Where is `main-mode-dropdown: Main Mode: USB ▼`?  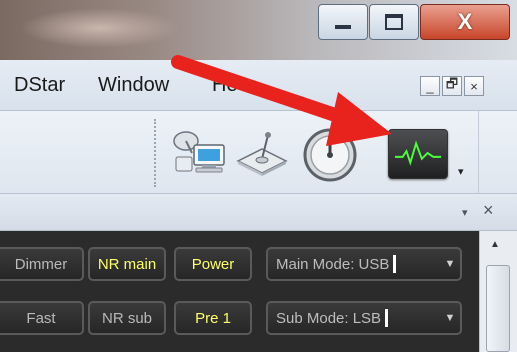
main-mode-dropdown: Main Mode: USB ▼ is located at coordinates (364, 264).